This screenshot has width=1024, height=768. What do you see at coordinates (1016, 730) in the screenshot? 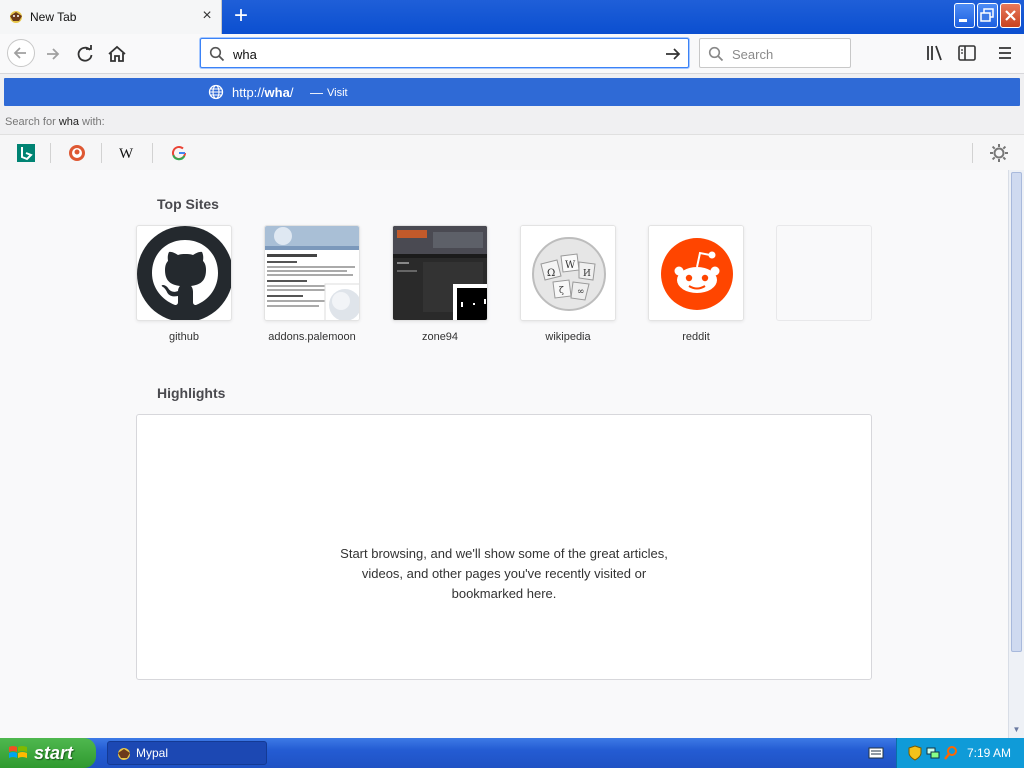
I see `scroll-down-icon: ▼` at bounding box center [1016, 730].